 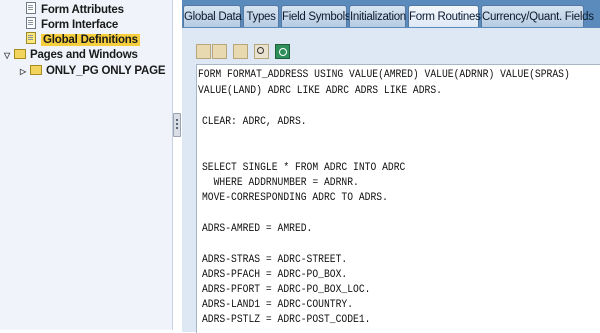 What do you see at coordinates (537, 16) in the screenshot?
I see `tab-currency-quant-fields: Currency/Quant. Fields` at bounding box center [537, 16].